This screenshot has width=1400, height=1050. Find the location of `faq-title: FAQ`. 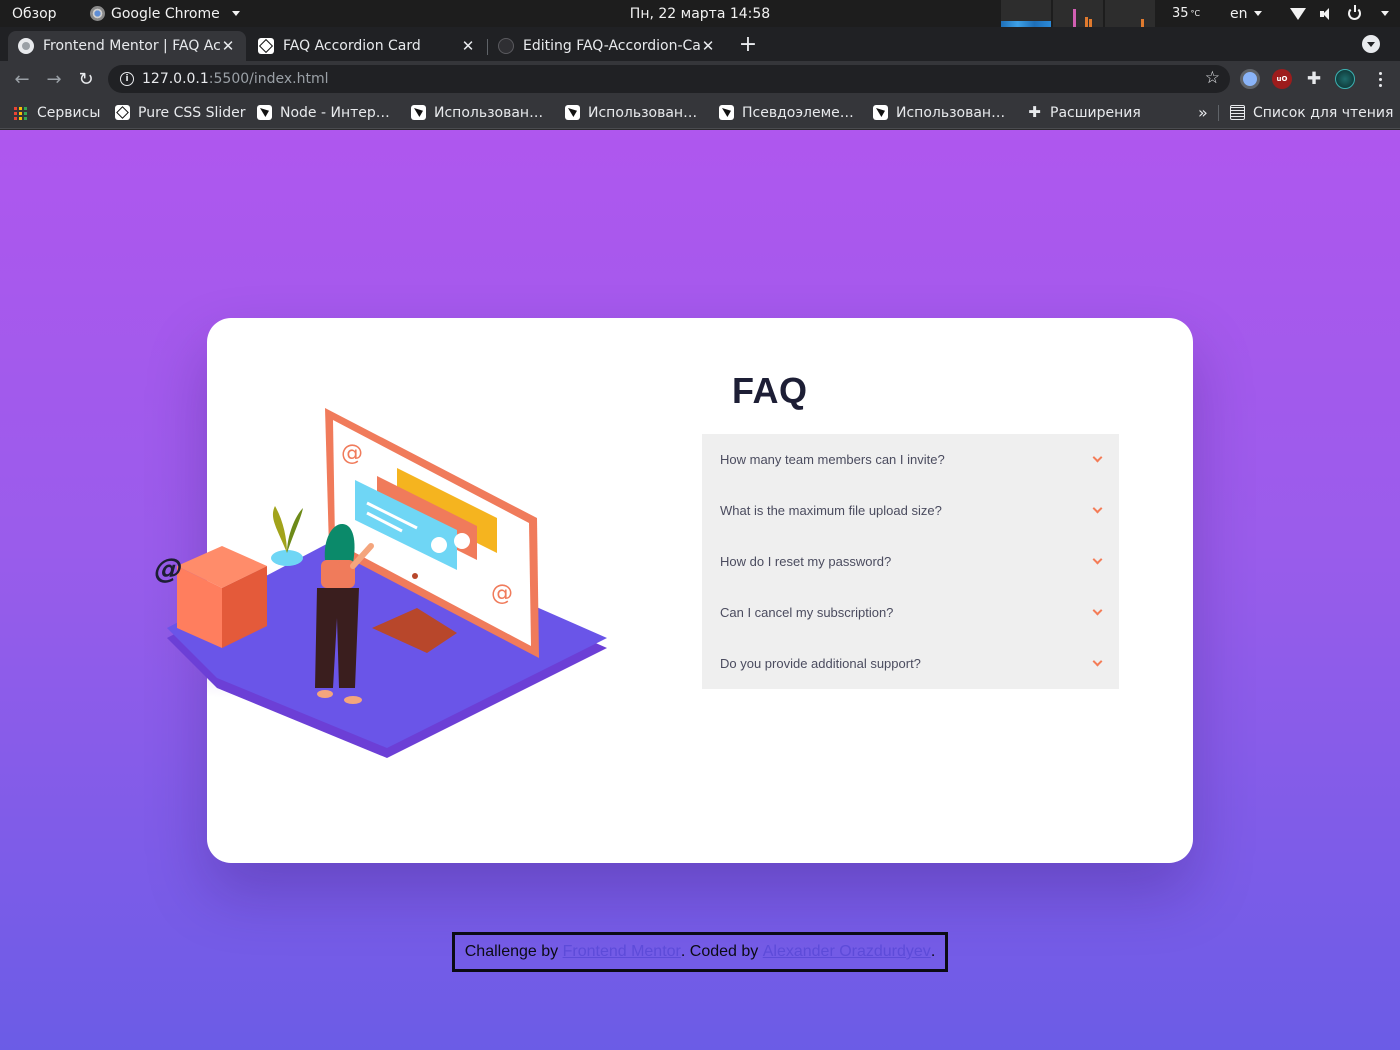

faq-title: FAQ is located at coordinates (770, 390).